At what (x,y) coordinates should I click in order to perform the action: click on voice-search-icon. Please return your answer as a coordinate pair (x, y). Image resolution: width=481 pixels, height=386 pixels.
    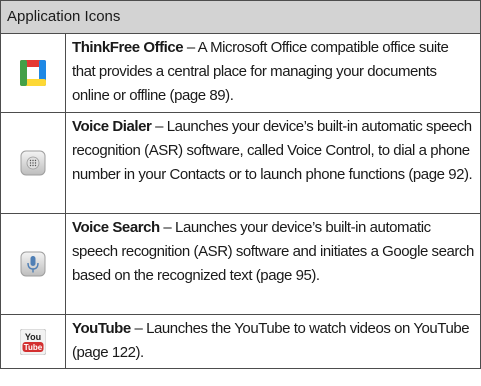
    Looking at the image, I should click on (33, 264).